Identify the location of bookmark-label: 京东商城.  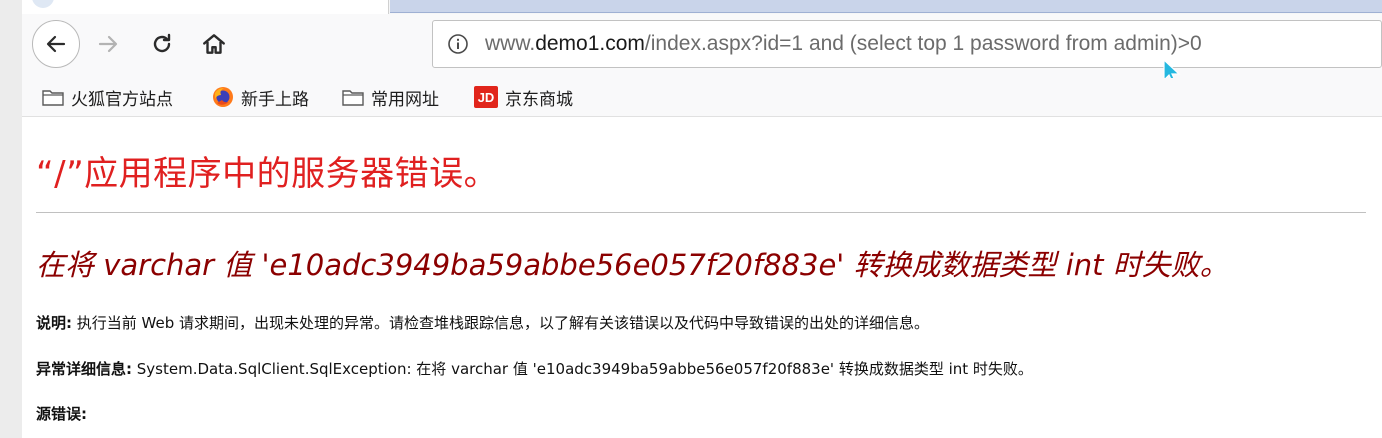
(539, 99).